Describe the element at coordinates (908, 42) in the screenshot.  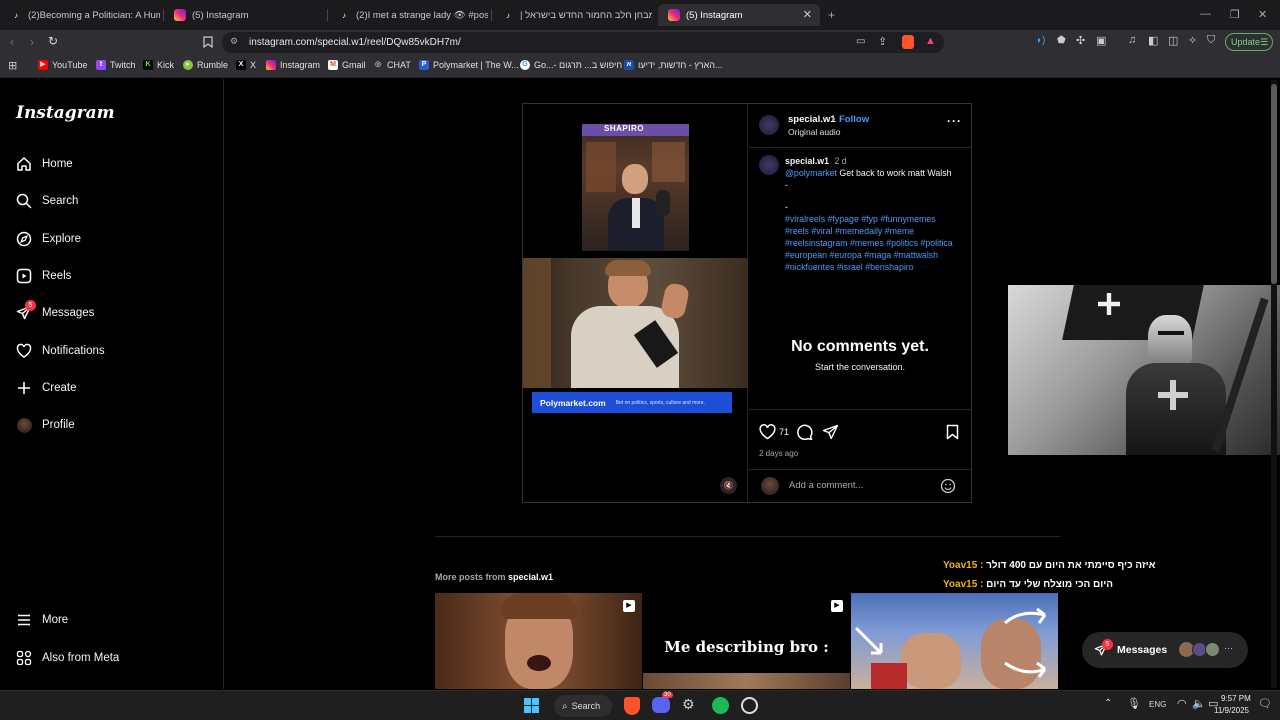
I see `brave-shields-icon` at that location.